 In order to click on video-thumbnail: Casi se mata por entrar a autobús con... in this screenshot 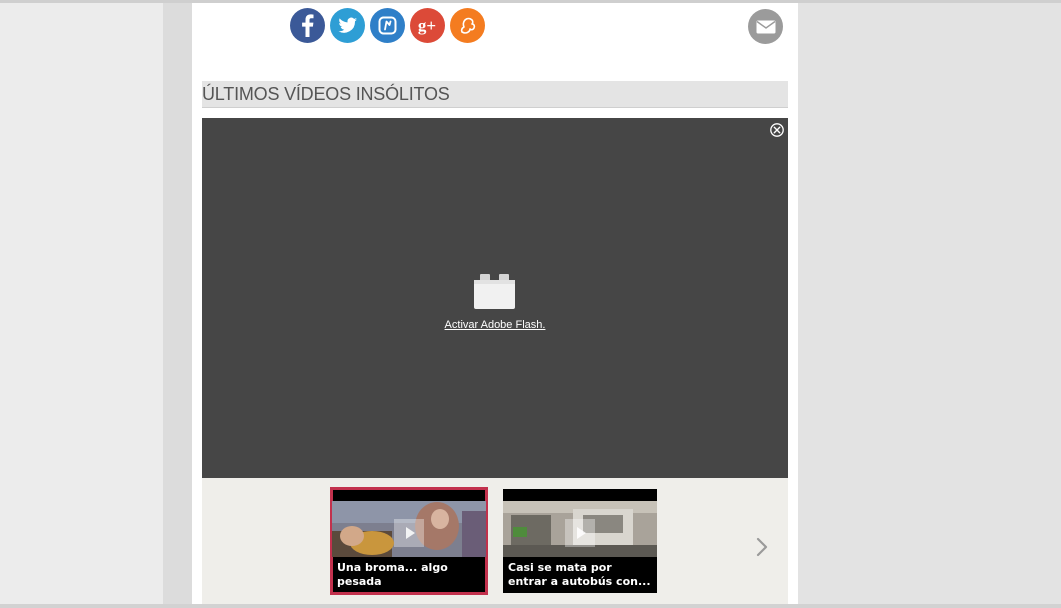, I will do `click(580, 541)`.